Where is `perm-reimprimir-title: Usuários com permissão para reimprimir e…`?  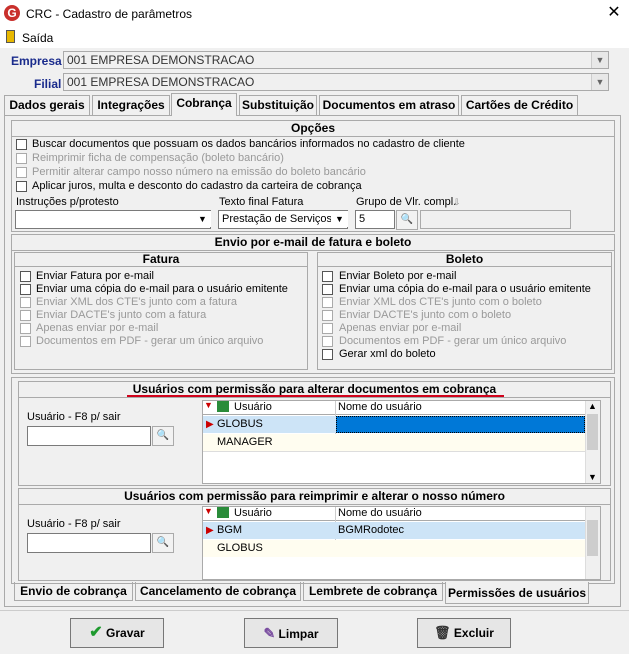
perm-reimprimir-title: Usuários com permissão para reimprimir e… is located at coordinates (314, 496).